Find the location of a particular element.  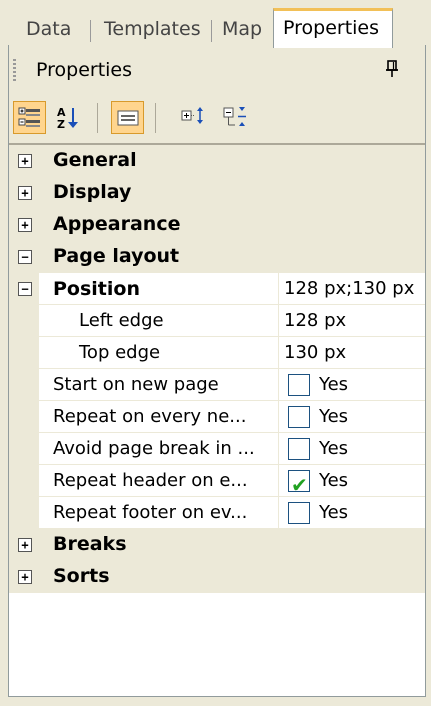

category-general: + General is located at coordinates (217, 161).